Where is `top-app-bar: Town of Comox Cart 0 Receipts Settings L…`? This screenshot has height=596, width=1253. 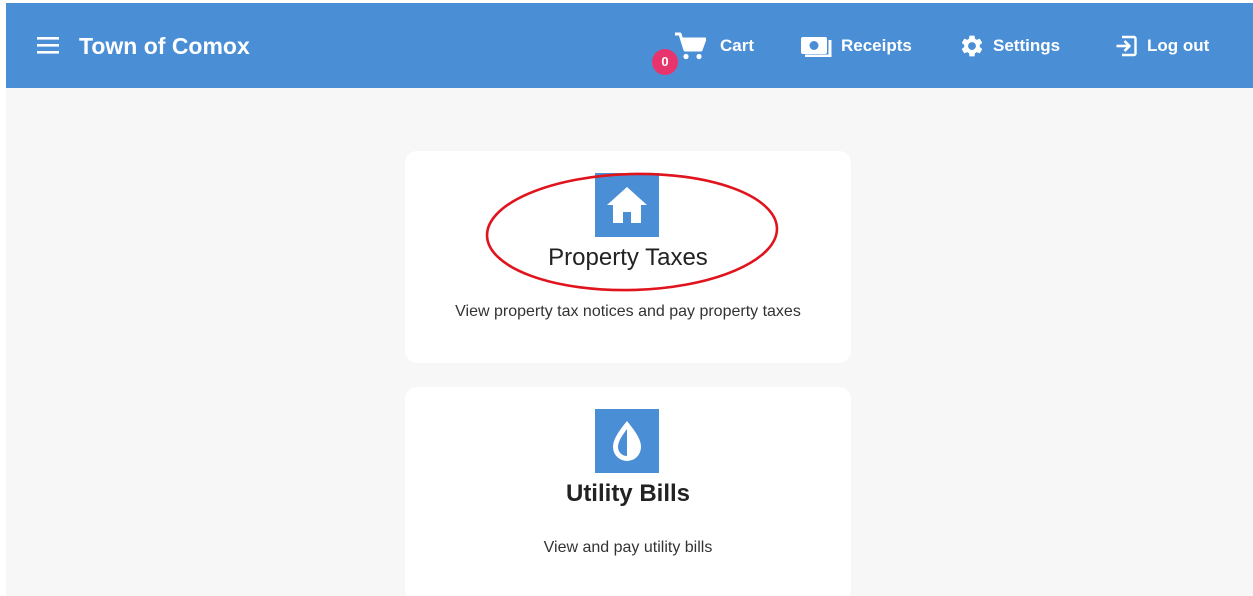
top-app-bar: Town of Comox Cart 0 Receipts Settings L… is located at coordinates (629, 45).